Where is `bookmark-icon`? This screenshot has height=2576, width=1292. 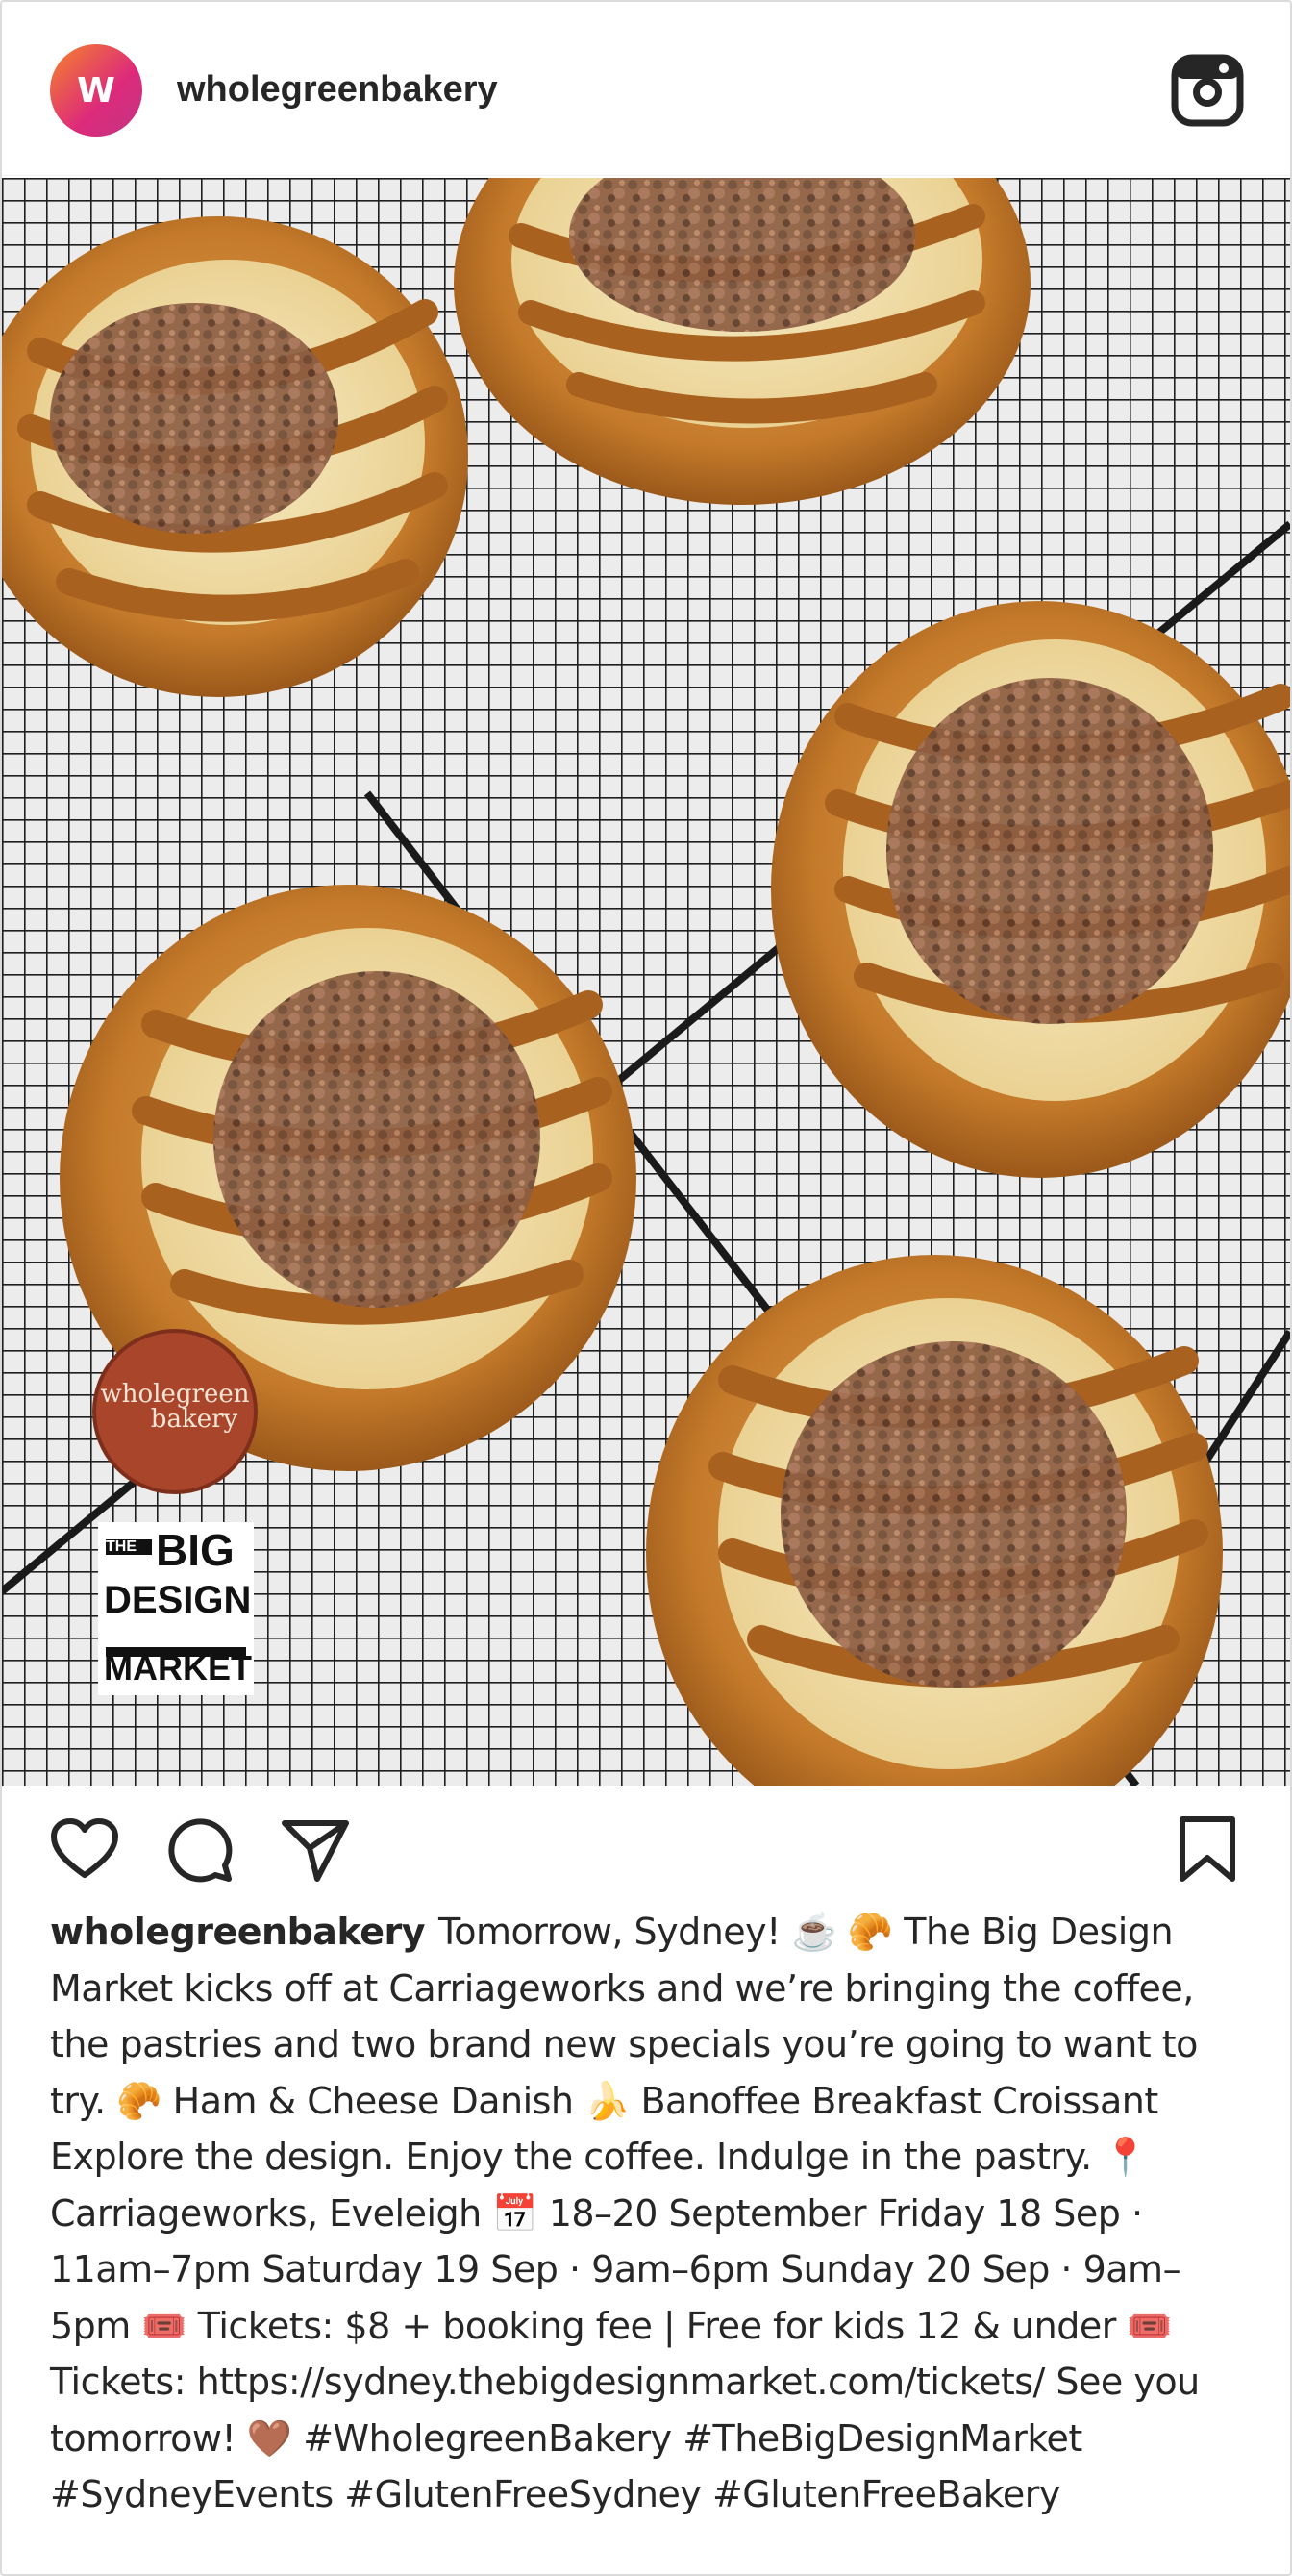 bookmark-icon is located at coordinates (1207, 1850).